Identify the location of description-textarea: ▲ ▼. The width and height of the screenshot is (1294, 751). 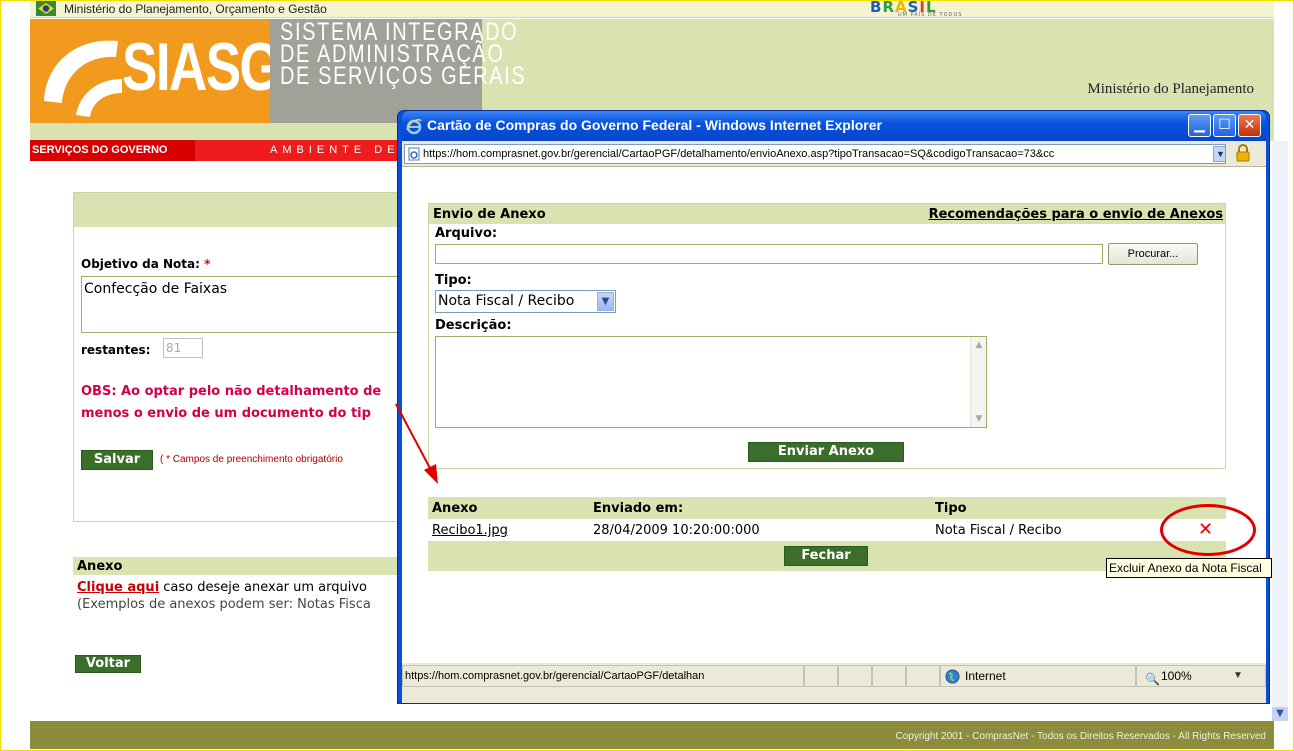
(711, 382).